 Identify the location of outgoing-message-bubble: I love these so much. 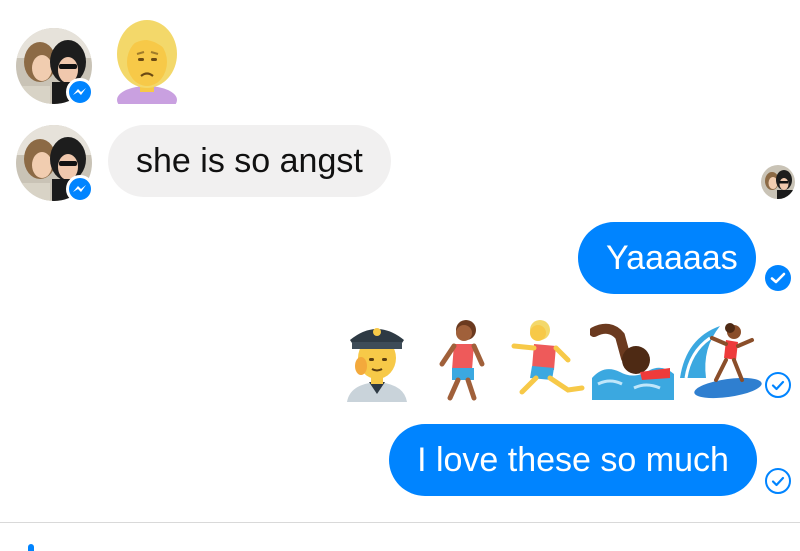
(573, 460).